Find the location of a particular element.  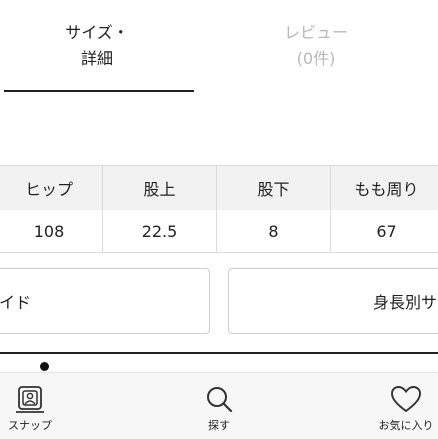

size-table-value-row: 108 22.5 8 67 is located at coordinates (219, 231).